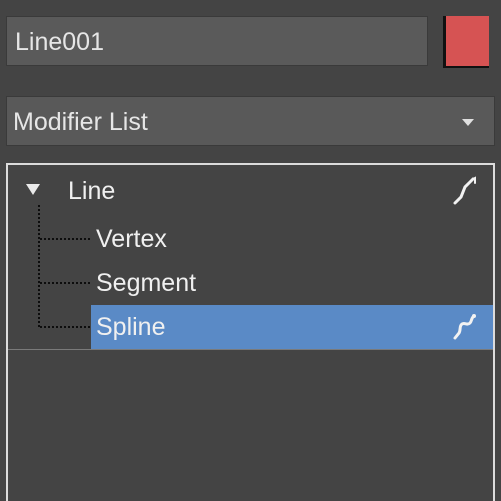 The image size is (501, 501). What do you see at coordinates (80, 122) in the screenshot?
I see `modifier-list-label: Modifier List` at bounding box center [80, 122].